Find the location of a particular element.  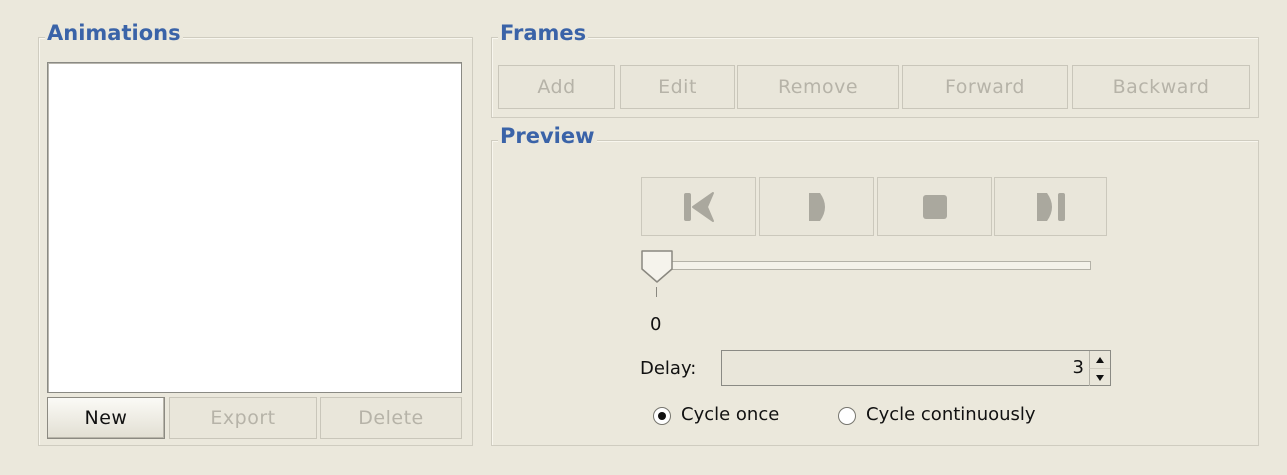

backward-frame-button: Backward is located at coordinates (1161, 87).